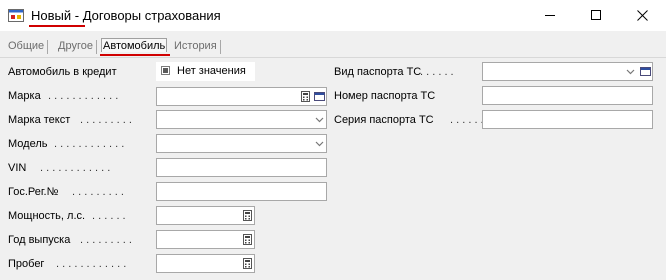 The width and height of the screenshot is (666, 280). I want to click on model-leader-dots: . . . . . . . . . . . ., so click(89, 144).